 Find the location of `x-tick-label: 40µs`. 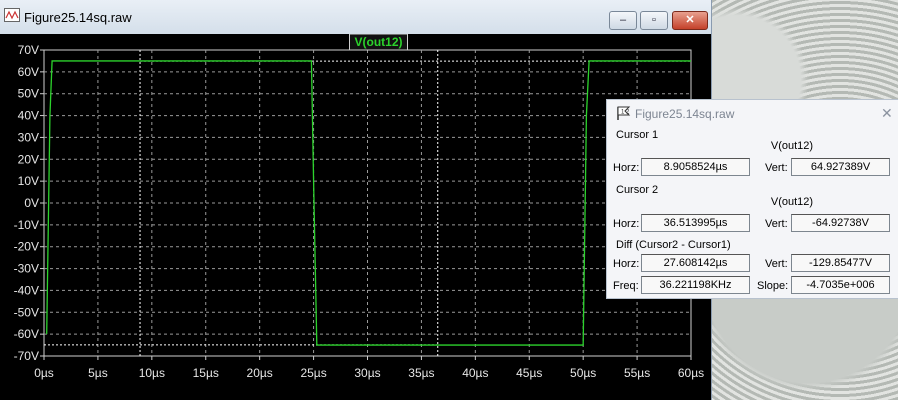

x-tick-label: 40µs is located at coordinates (475, 373).